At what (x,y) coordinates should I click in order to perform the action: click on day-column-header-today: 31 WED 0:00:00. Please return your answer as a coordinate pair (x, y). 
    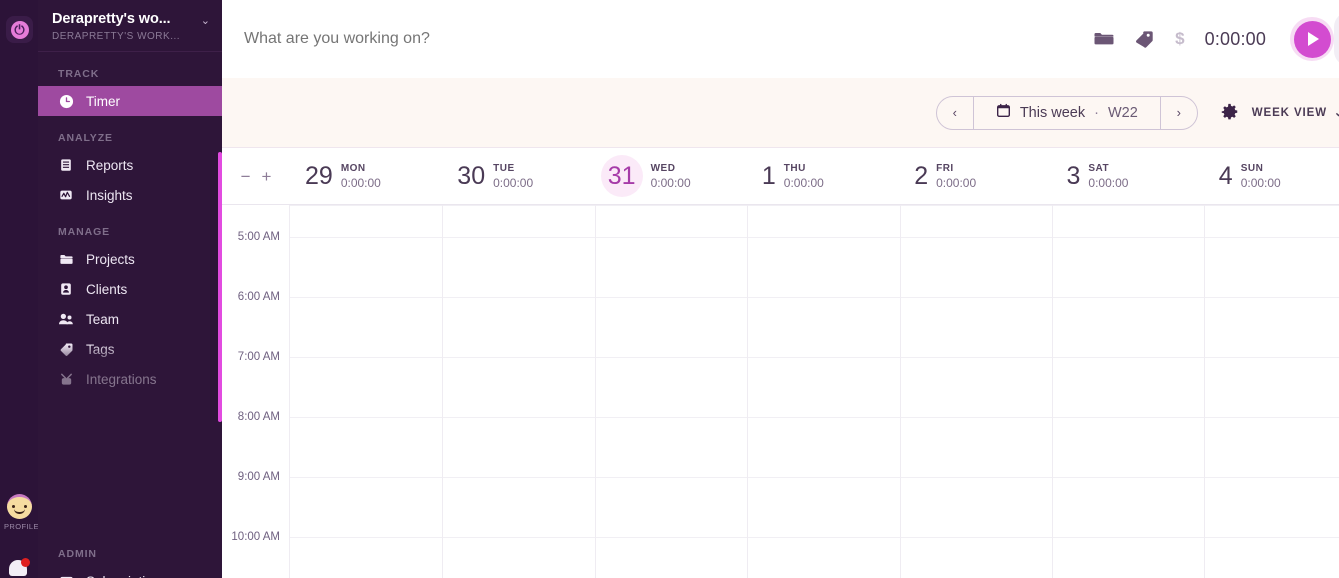
    Looking at the image, I should click on (671, 176).